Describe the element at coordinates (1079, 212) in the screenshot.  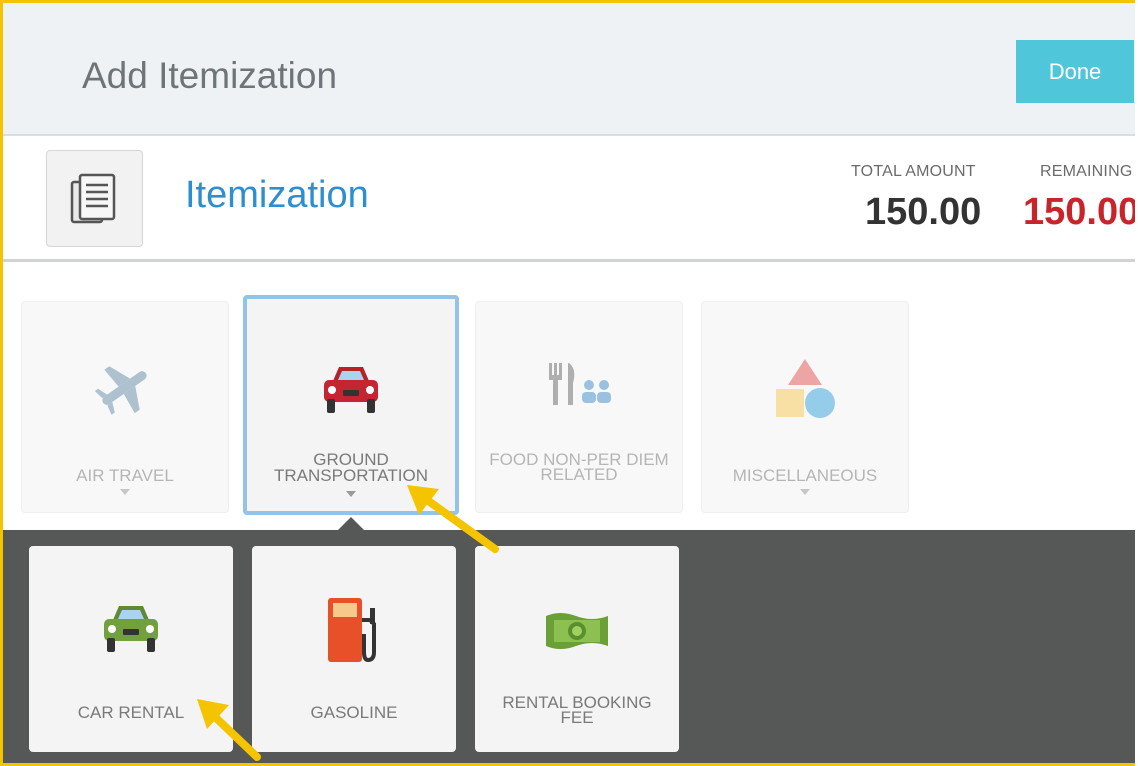
I see `remaining-value: 150.00` at that location.